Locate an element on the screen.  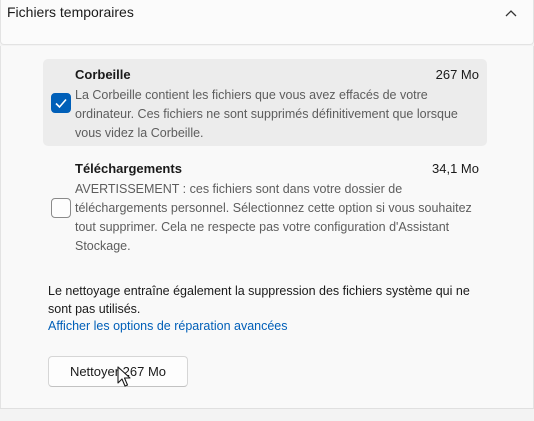
chevron-up-icon is located at coordinates (511, 13).